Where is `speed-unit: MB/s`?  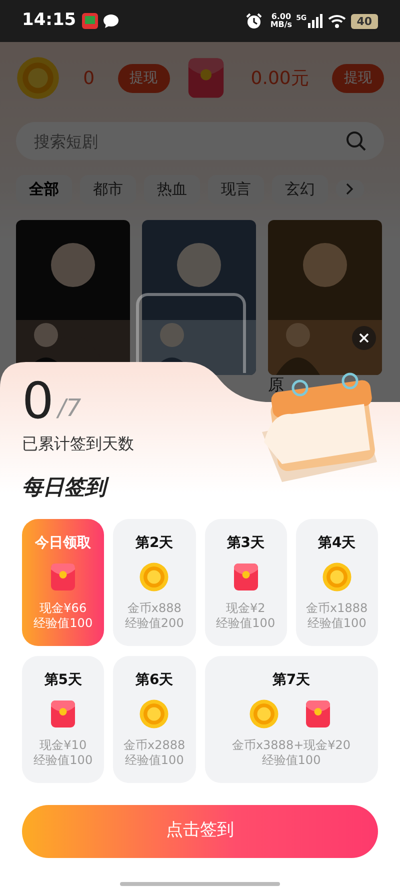
speed-unit: MB/s is located at coordinates (281, 25).